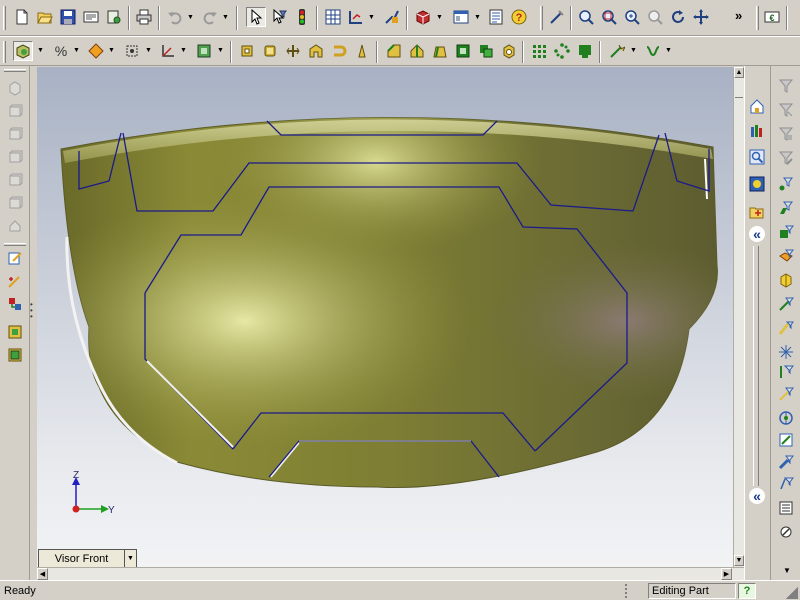 Image resolution: width=800 pixels, height=600 pixels. What do you see at coordinates (316, 51) in the screenshot?
I see `loft-icon` at bounding box center [316, 51].